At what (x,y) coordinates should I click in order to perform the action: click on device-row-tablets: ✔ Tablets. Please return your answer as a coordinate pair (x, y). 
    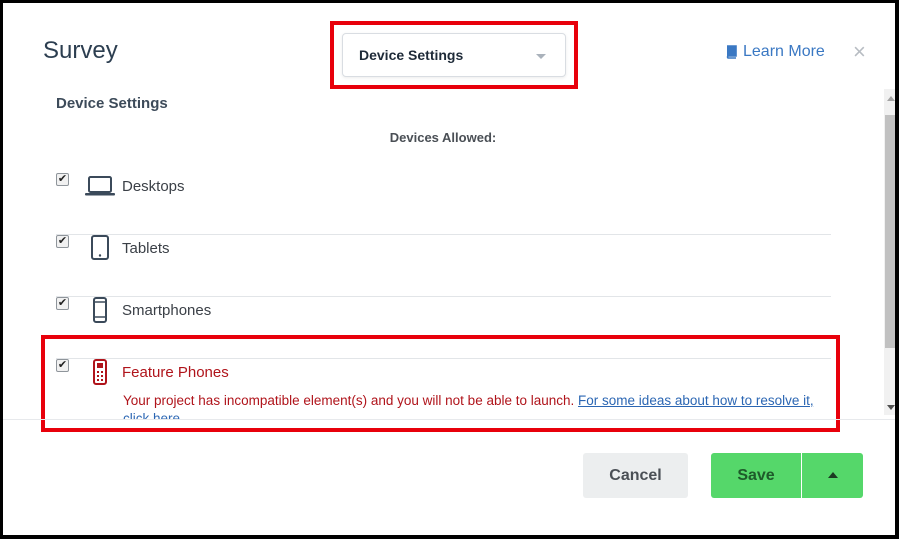
    Looking at the image, I should click on (443, 266).